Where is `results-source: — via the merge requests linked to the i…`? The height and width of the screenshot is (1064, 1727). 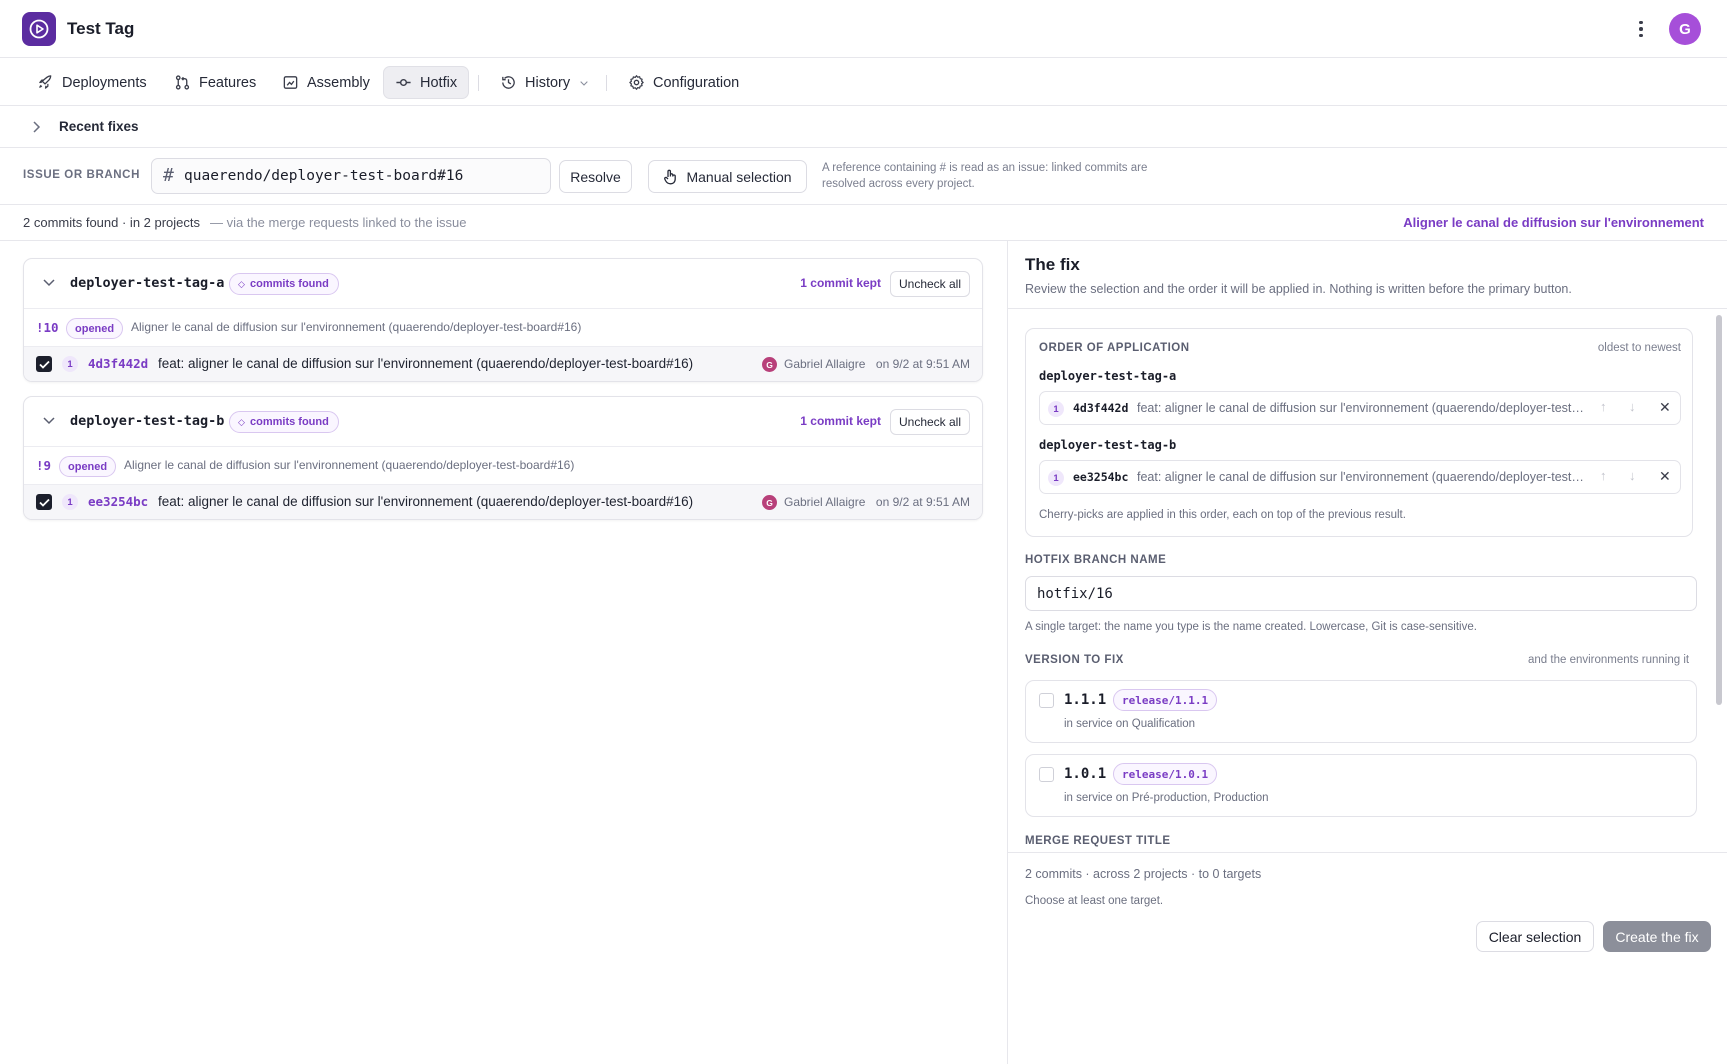 results-source: — via the merge requests linked to the i… is located at coordinates (338, 222).